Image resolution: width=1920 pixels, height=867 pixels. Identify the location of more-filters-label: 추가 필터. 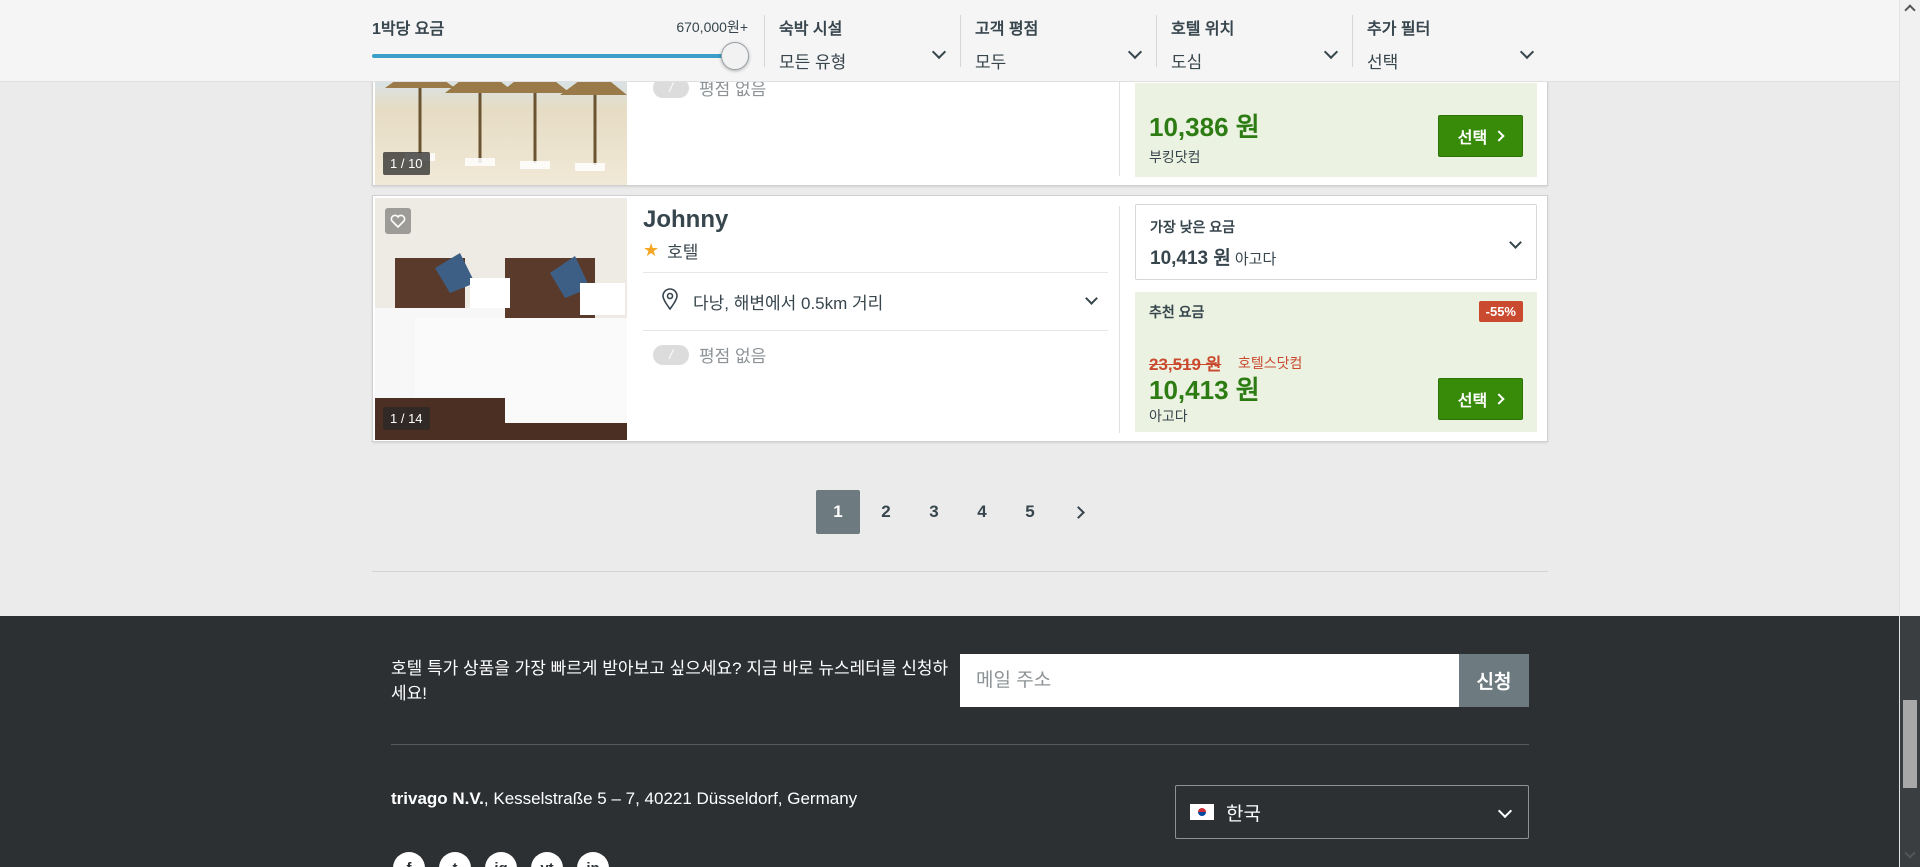
(1399, 29).